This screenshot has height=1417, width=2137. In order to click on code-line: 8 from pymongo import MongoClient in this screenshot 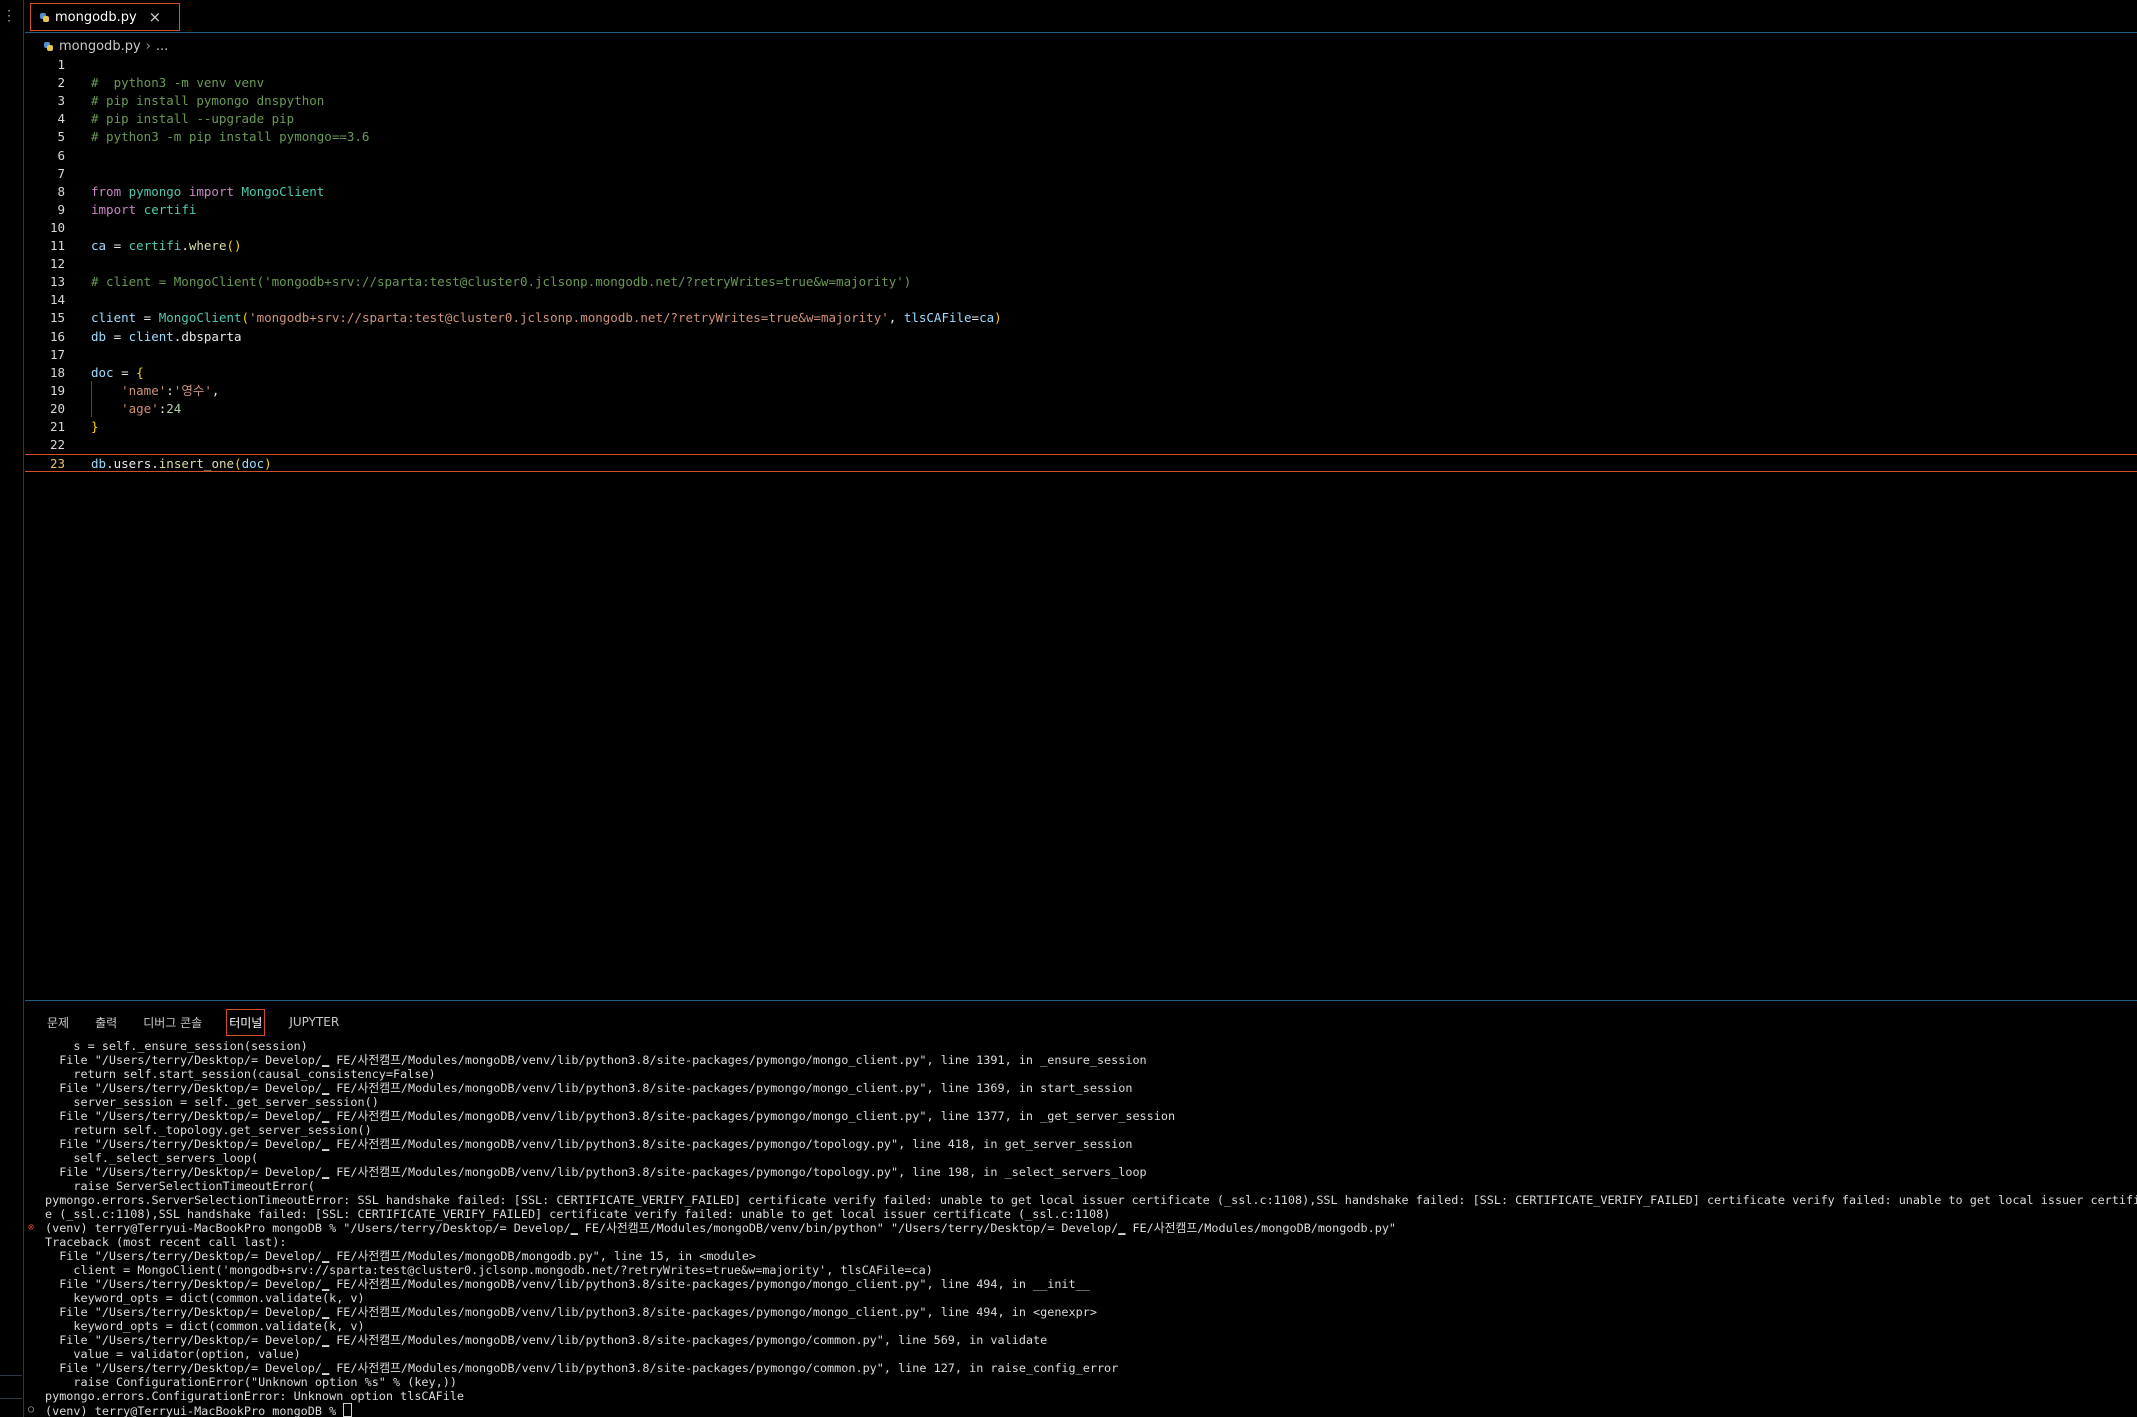, I will do `click(1081, 192)`.